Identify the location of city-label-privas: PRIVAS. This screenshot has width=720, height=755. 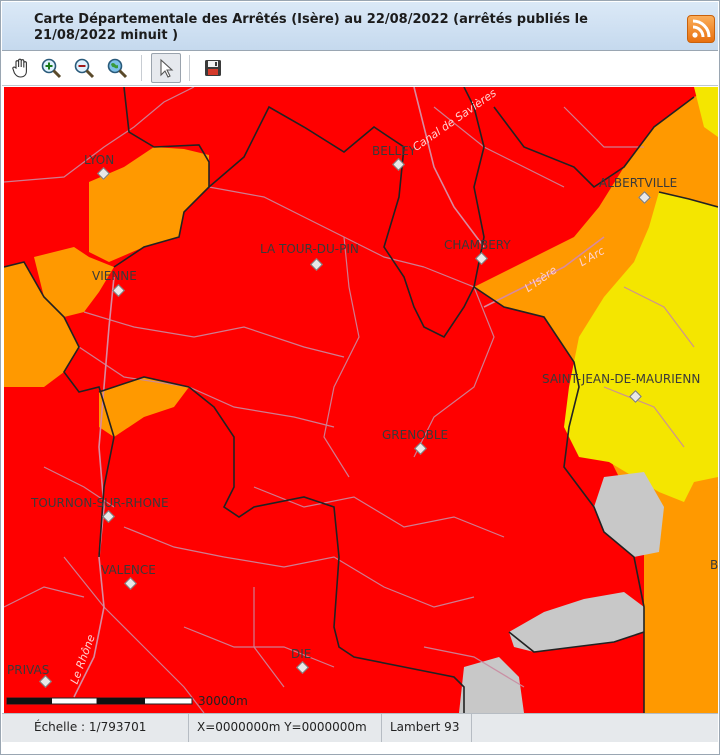
(28, 670).